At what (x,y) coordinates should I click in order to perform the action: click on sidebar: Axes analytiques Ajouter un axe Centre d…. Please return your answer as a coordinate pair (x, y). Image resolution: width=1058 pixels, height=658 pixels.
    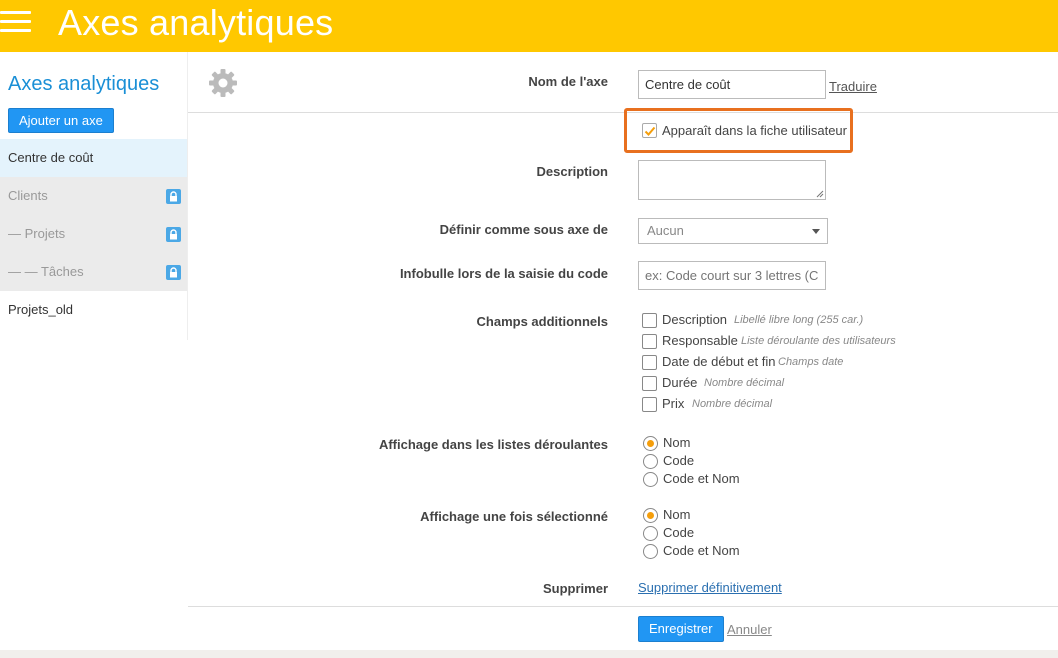
    Looking at the image, I should click on (94, 196).